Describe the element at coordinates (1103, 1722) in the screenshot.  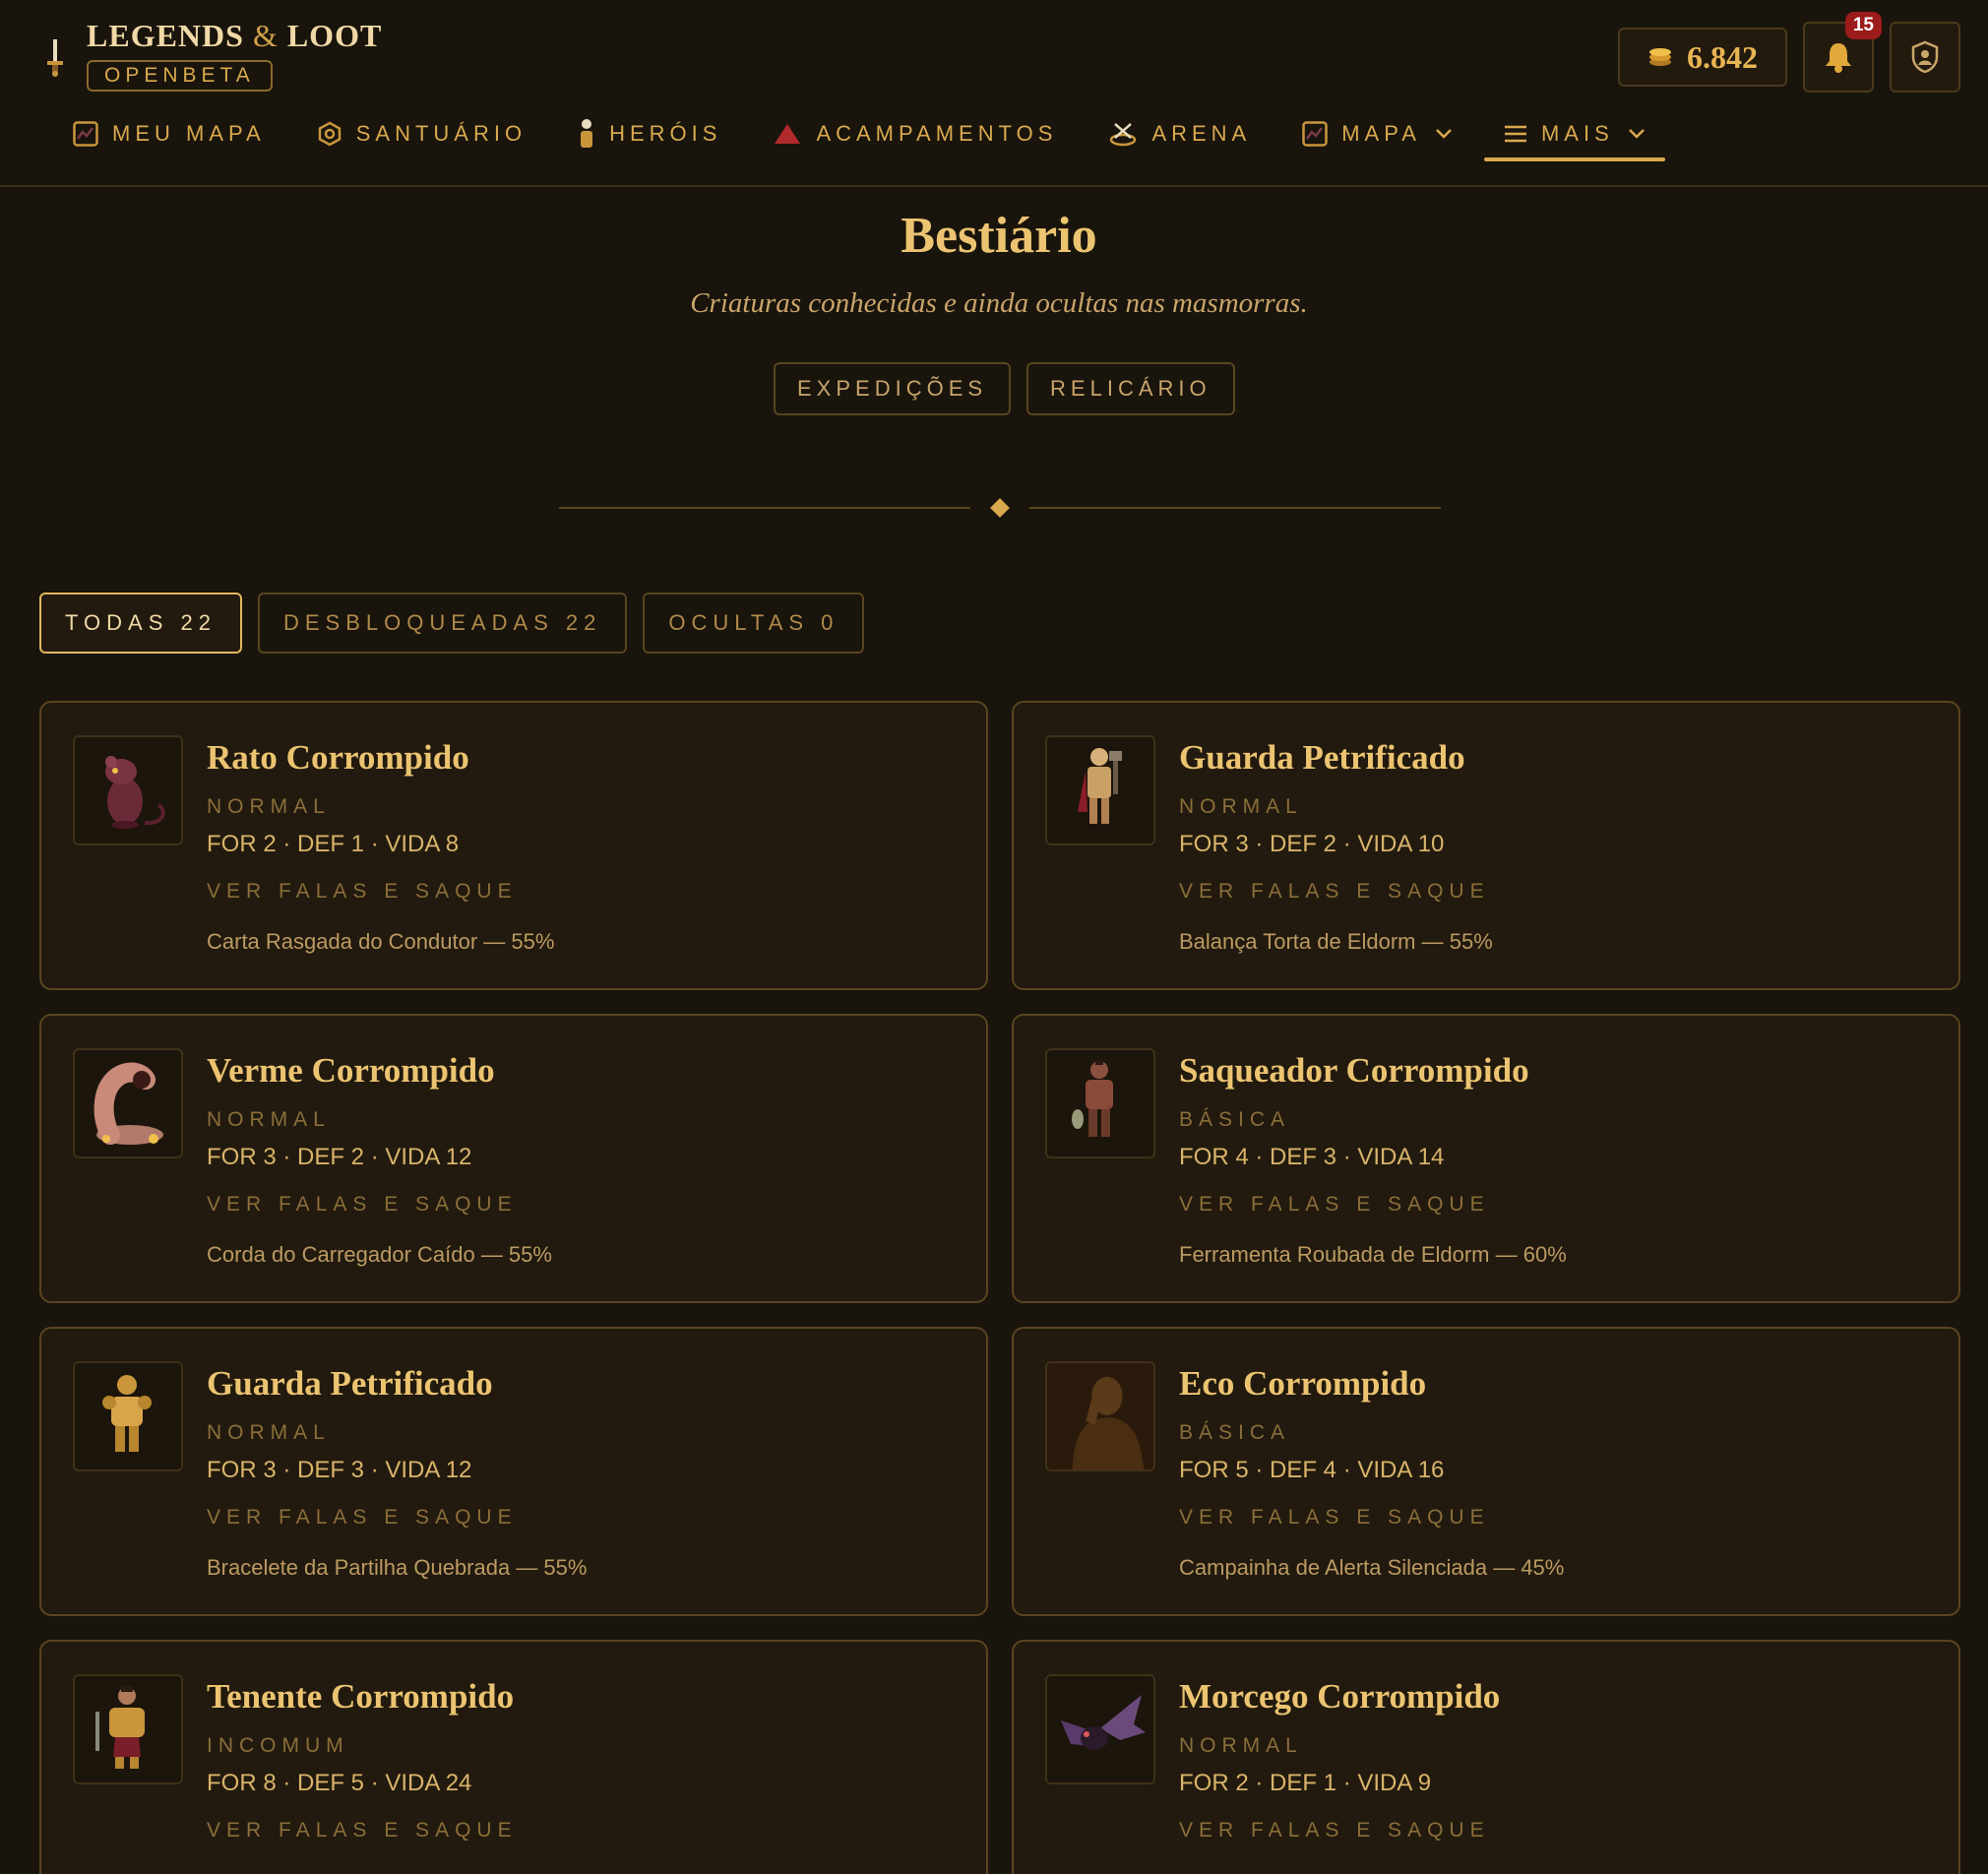
I see `bat-icon` at that location.